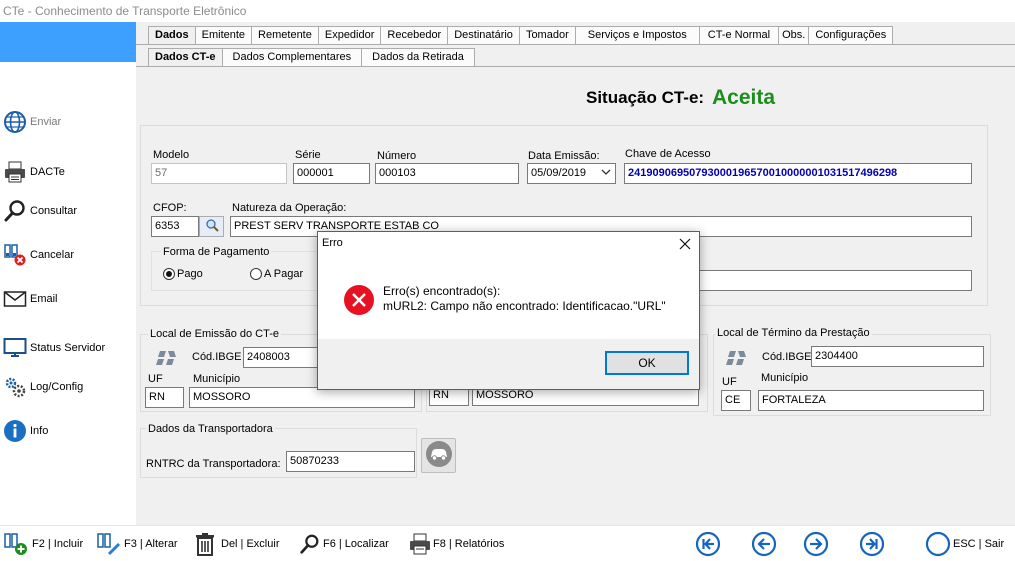  Describe the element at coordinates (668, 154) in the screenshot. I see `chave-acesso-label: Chave de Acesso` at that location.